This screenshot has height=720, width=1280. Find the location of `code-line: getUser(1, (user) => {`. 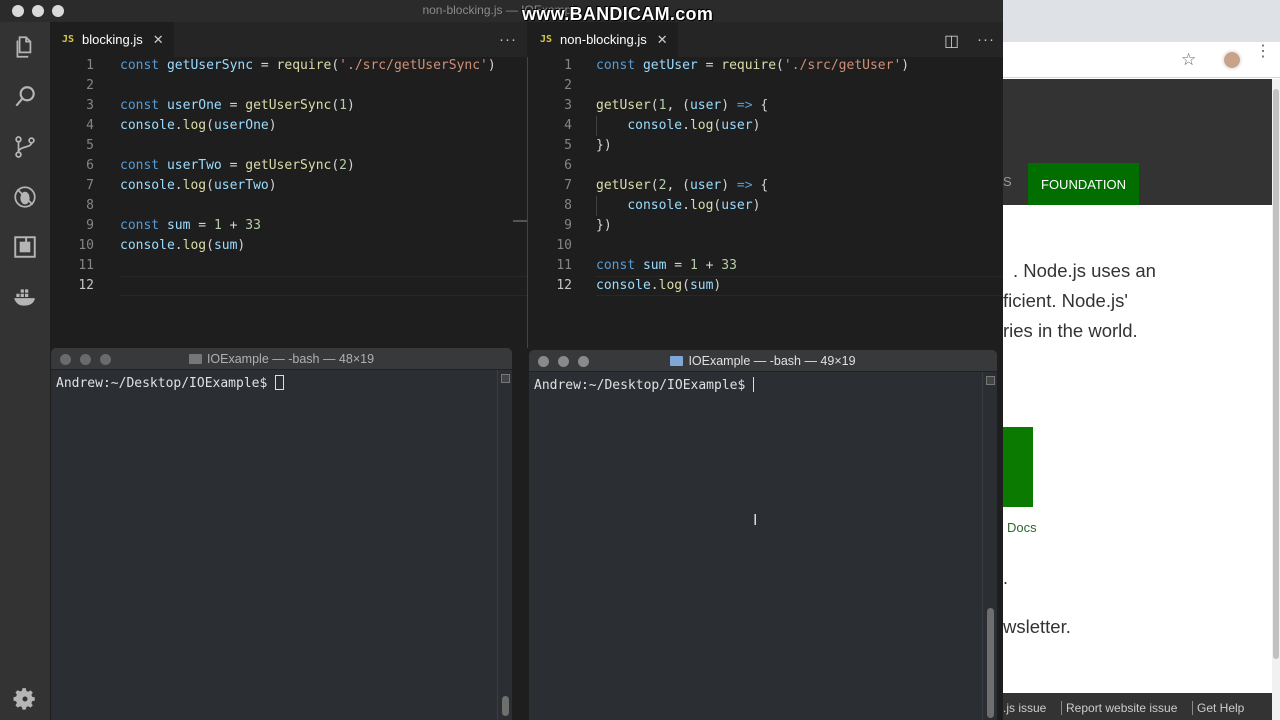

code-line: getUser(1, (user) => { is located at coordinates (682, 106).